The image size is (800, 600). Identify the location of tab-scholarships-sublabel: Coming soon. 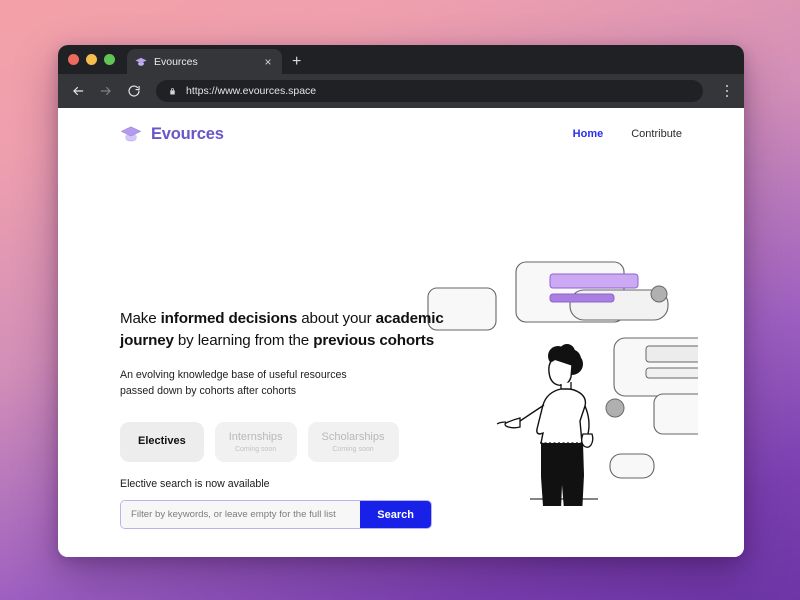
(353, 450).